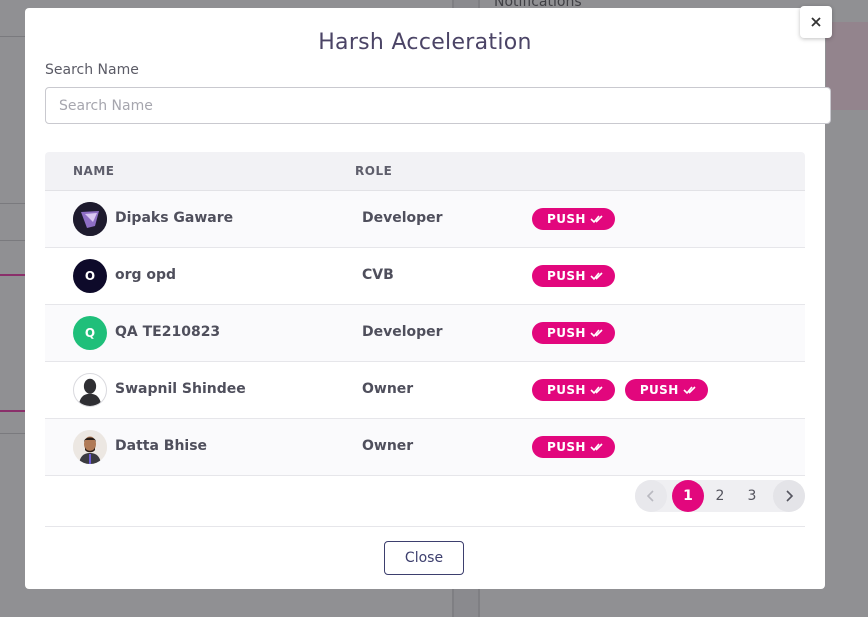  What do you see at coordinates (620, 390) in the screenshot?
I see `notification-badges: PUSH PUSH` at bounding box center [620, 390].